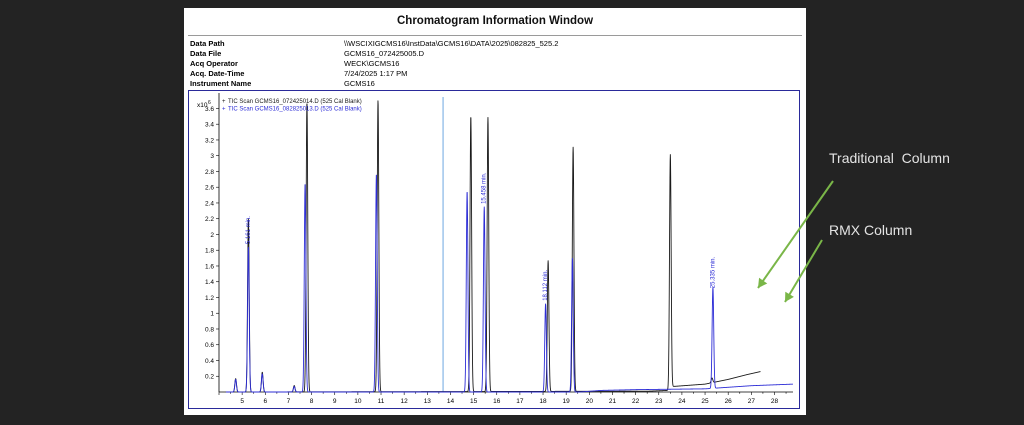  I want to click on y-tick-label: 2.6, so click(209, 188).